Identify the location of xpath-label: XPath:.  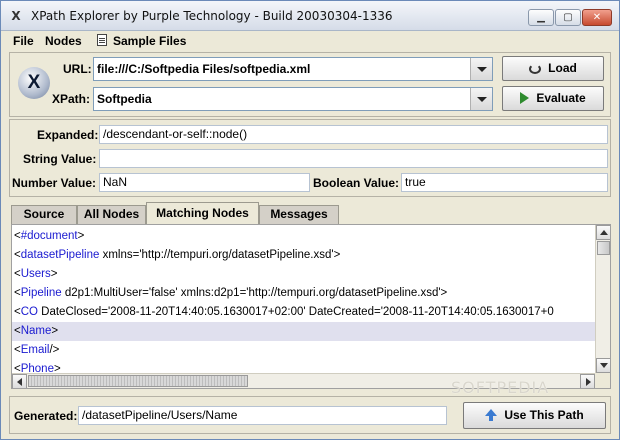
(71, 99).